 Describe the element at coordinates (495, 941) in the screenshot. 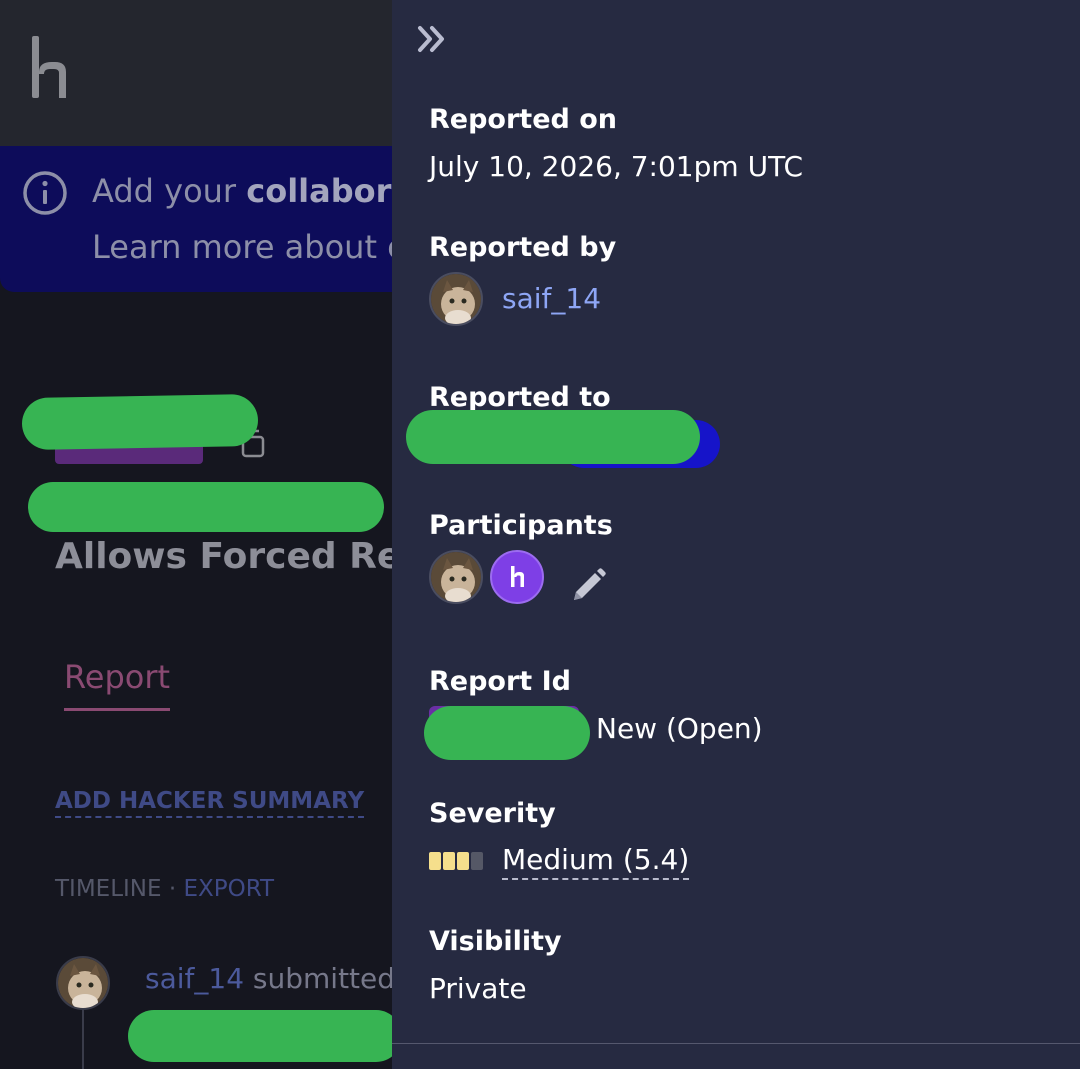

I see `visibility-label: Visibility` at that location.